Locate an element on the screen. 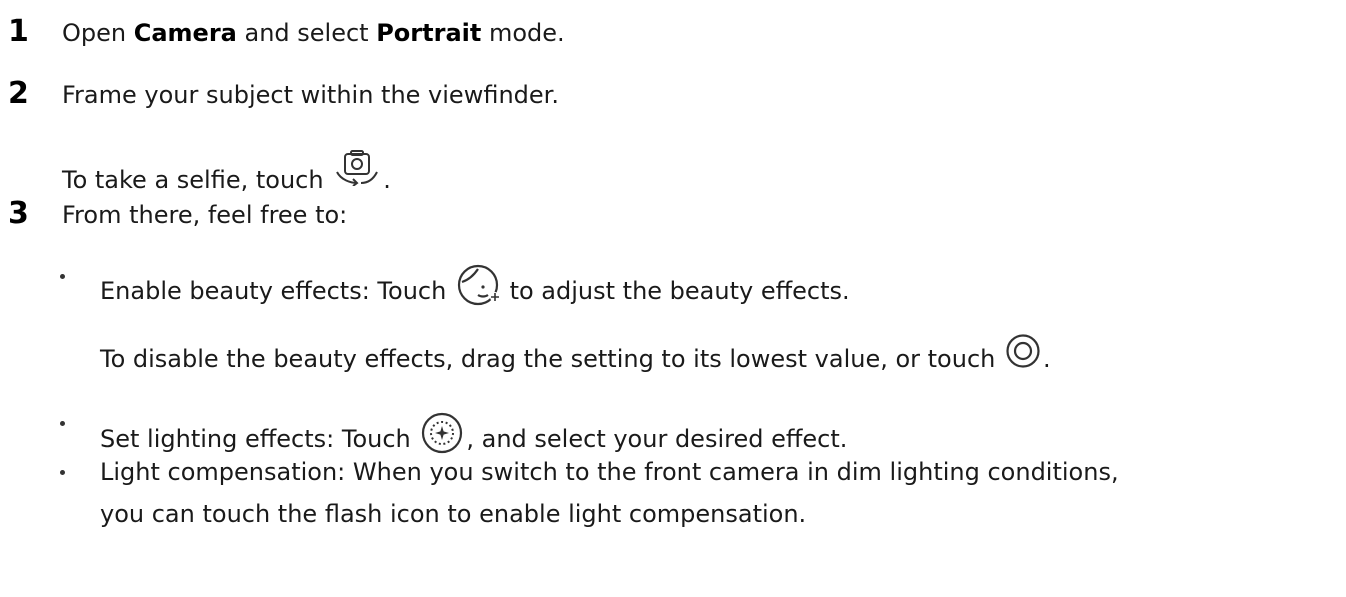  step-number-1: 1 is located at coordinates (18, 31).